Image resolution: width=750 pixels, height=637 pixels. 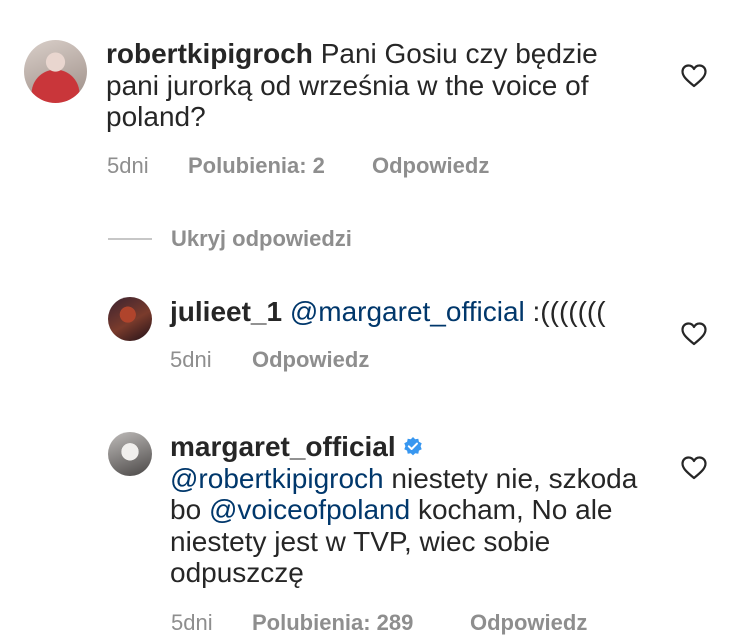 I want to click on comment-likes-link: Polubienia: 2, so click(x=280, y=166).